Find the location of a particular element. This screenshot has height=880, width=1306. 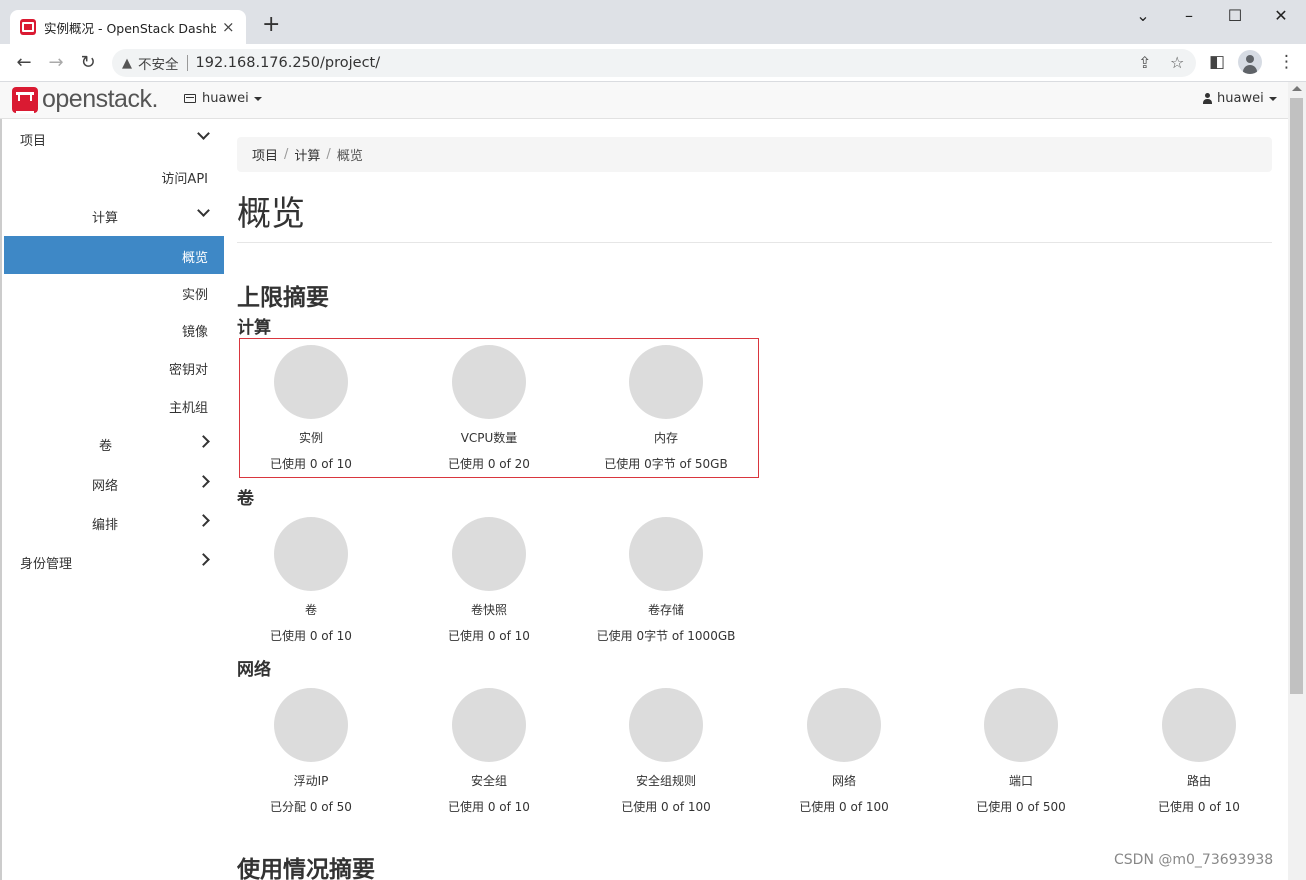

sidebar-item-server-groups: 主机组 is located at coordinates (114, 405).